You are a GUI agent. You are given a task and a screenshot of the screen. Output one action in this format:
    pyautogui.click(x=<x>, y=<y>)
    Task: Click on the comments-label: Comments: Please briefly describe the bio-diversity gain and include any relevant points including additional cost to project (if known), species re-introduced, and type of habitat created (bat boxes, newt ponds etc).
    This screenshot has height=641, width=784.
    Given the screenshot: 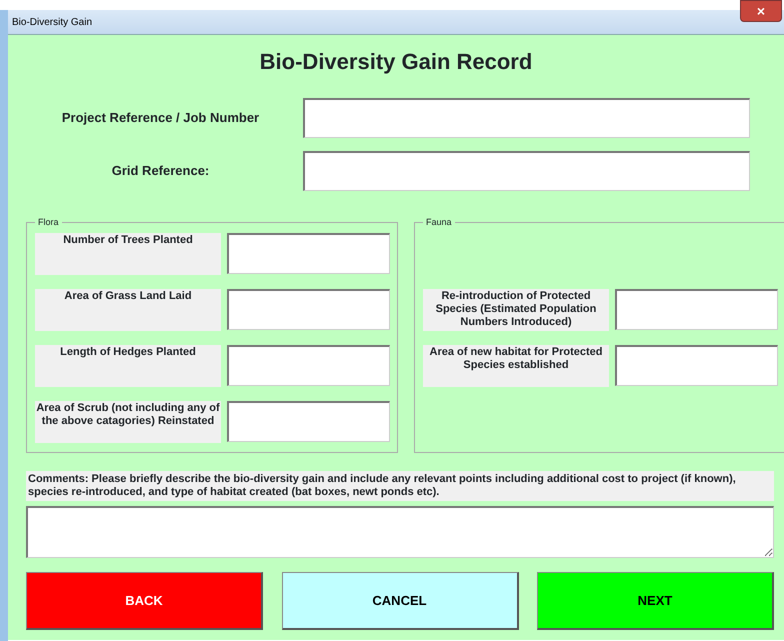 What is the action you would take?
    pyautogui.click(x=400, y=486)
    